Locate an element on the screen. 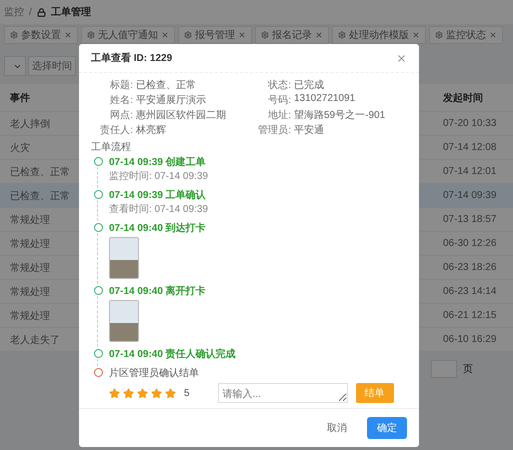 This screenshot has height=450, width=513. detail-value: 已完成 is located at coordinates (309, 85).